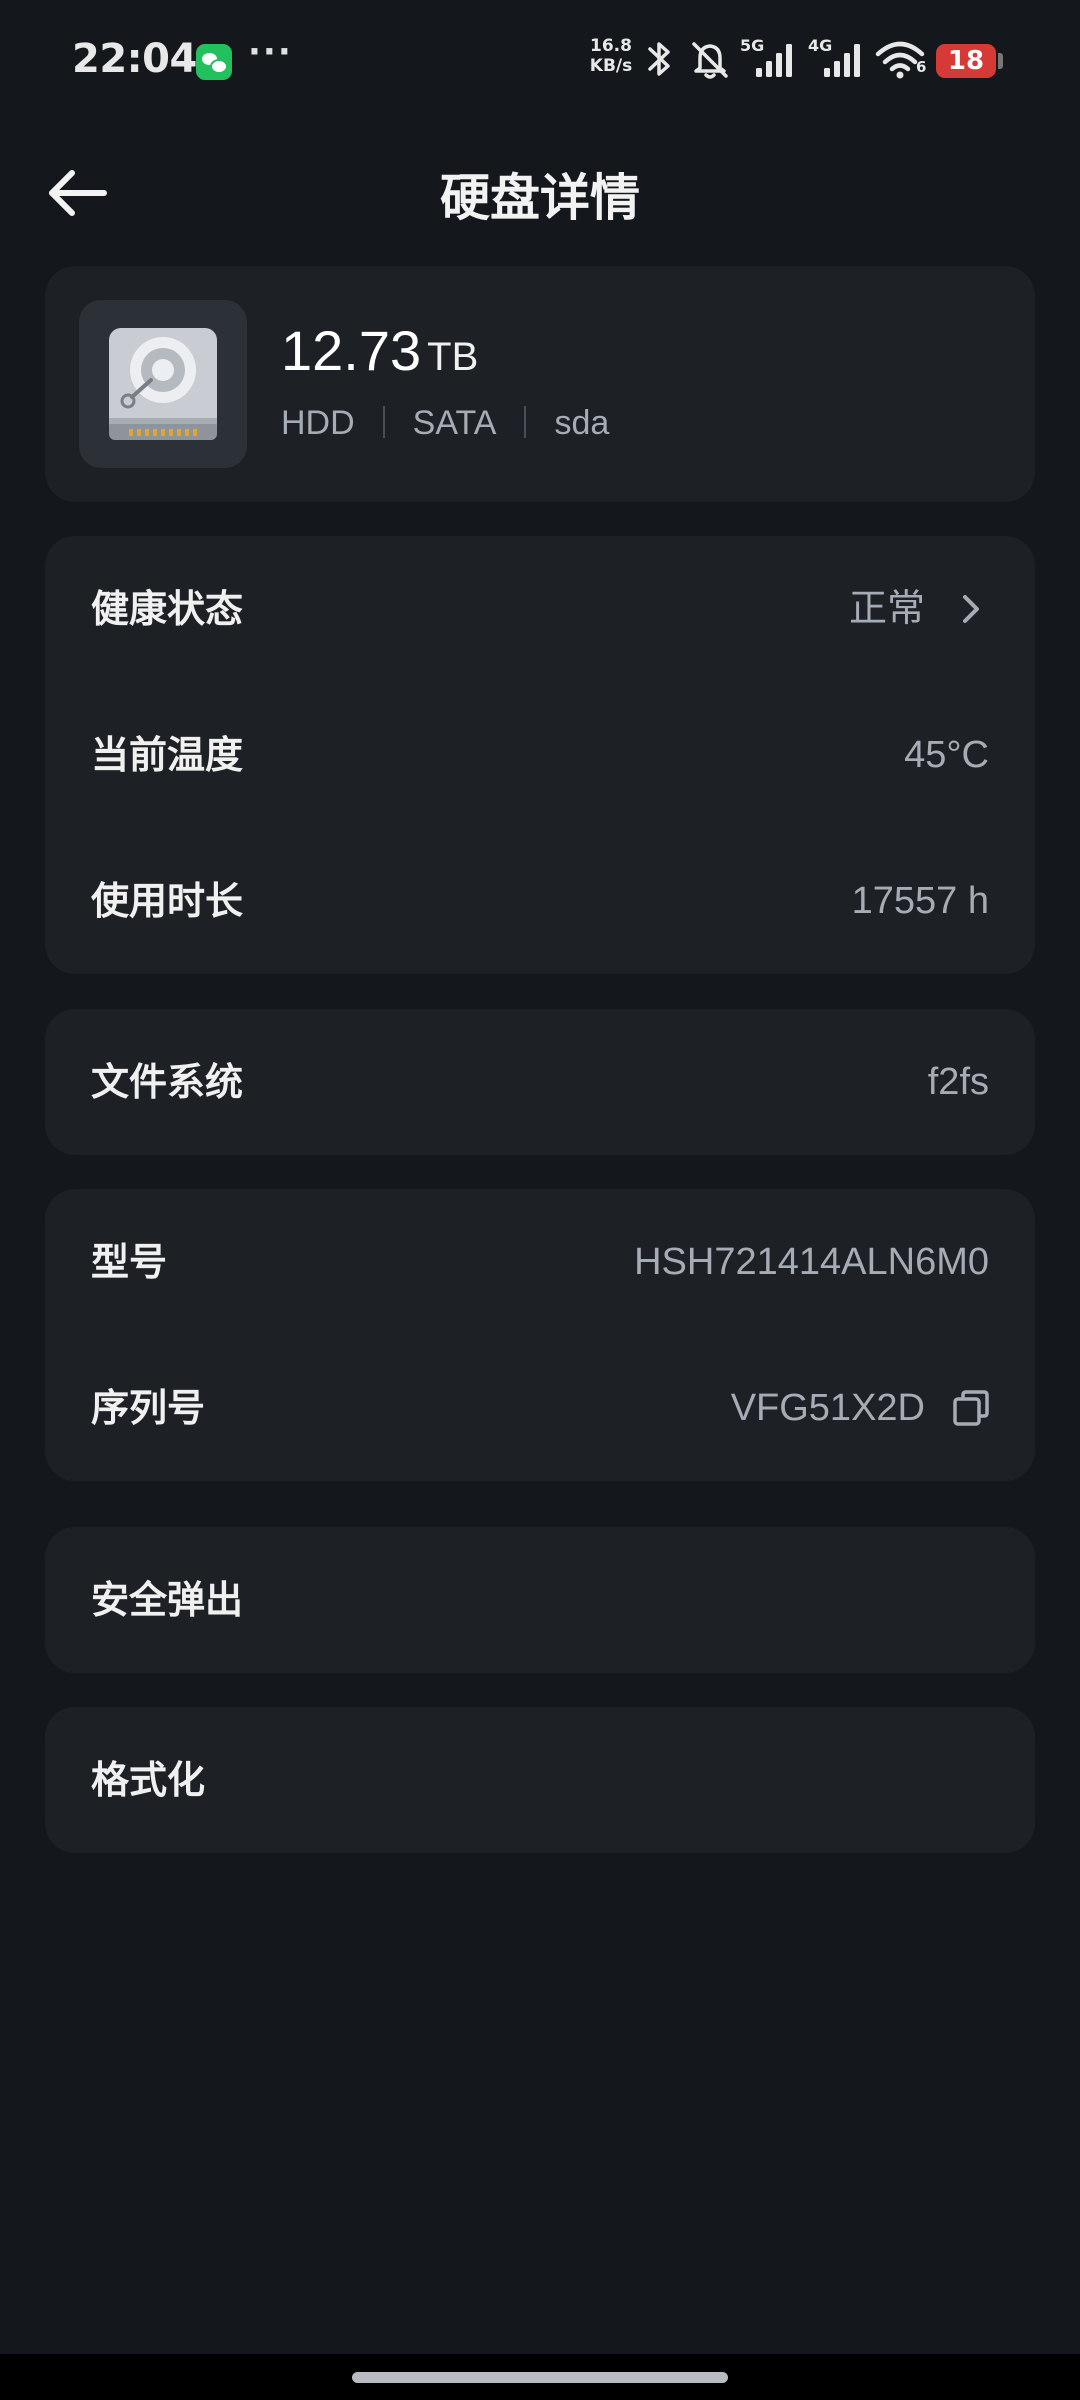  Describe the element at coordinates (774, 60) in the screenshot. I see `cellular-signal-5g-icon` at that location.